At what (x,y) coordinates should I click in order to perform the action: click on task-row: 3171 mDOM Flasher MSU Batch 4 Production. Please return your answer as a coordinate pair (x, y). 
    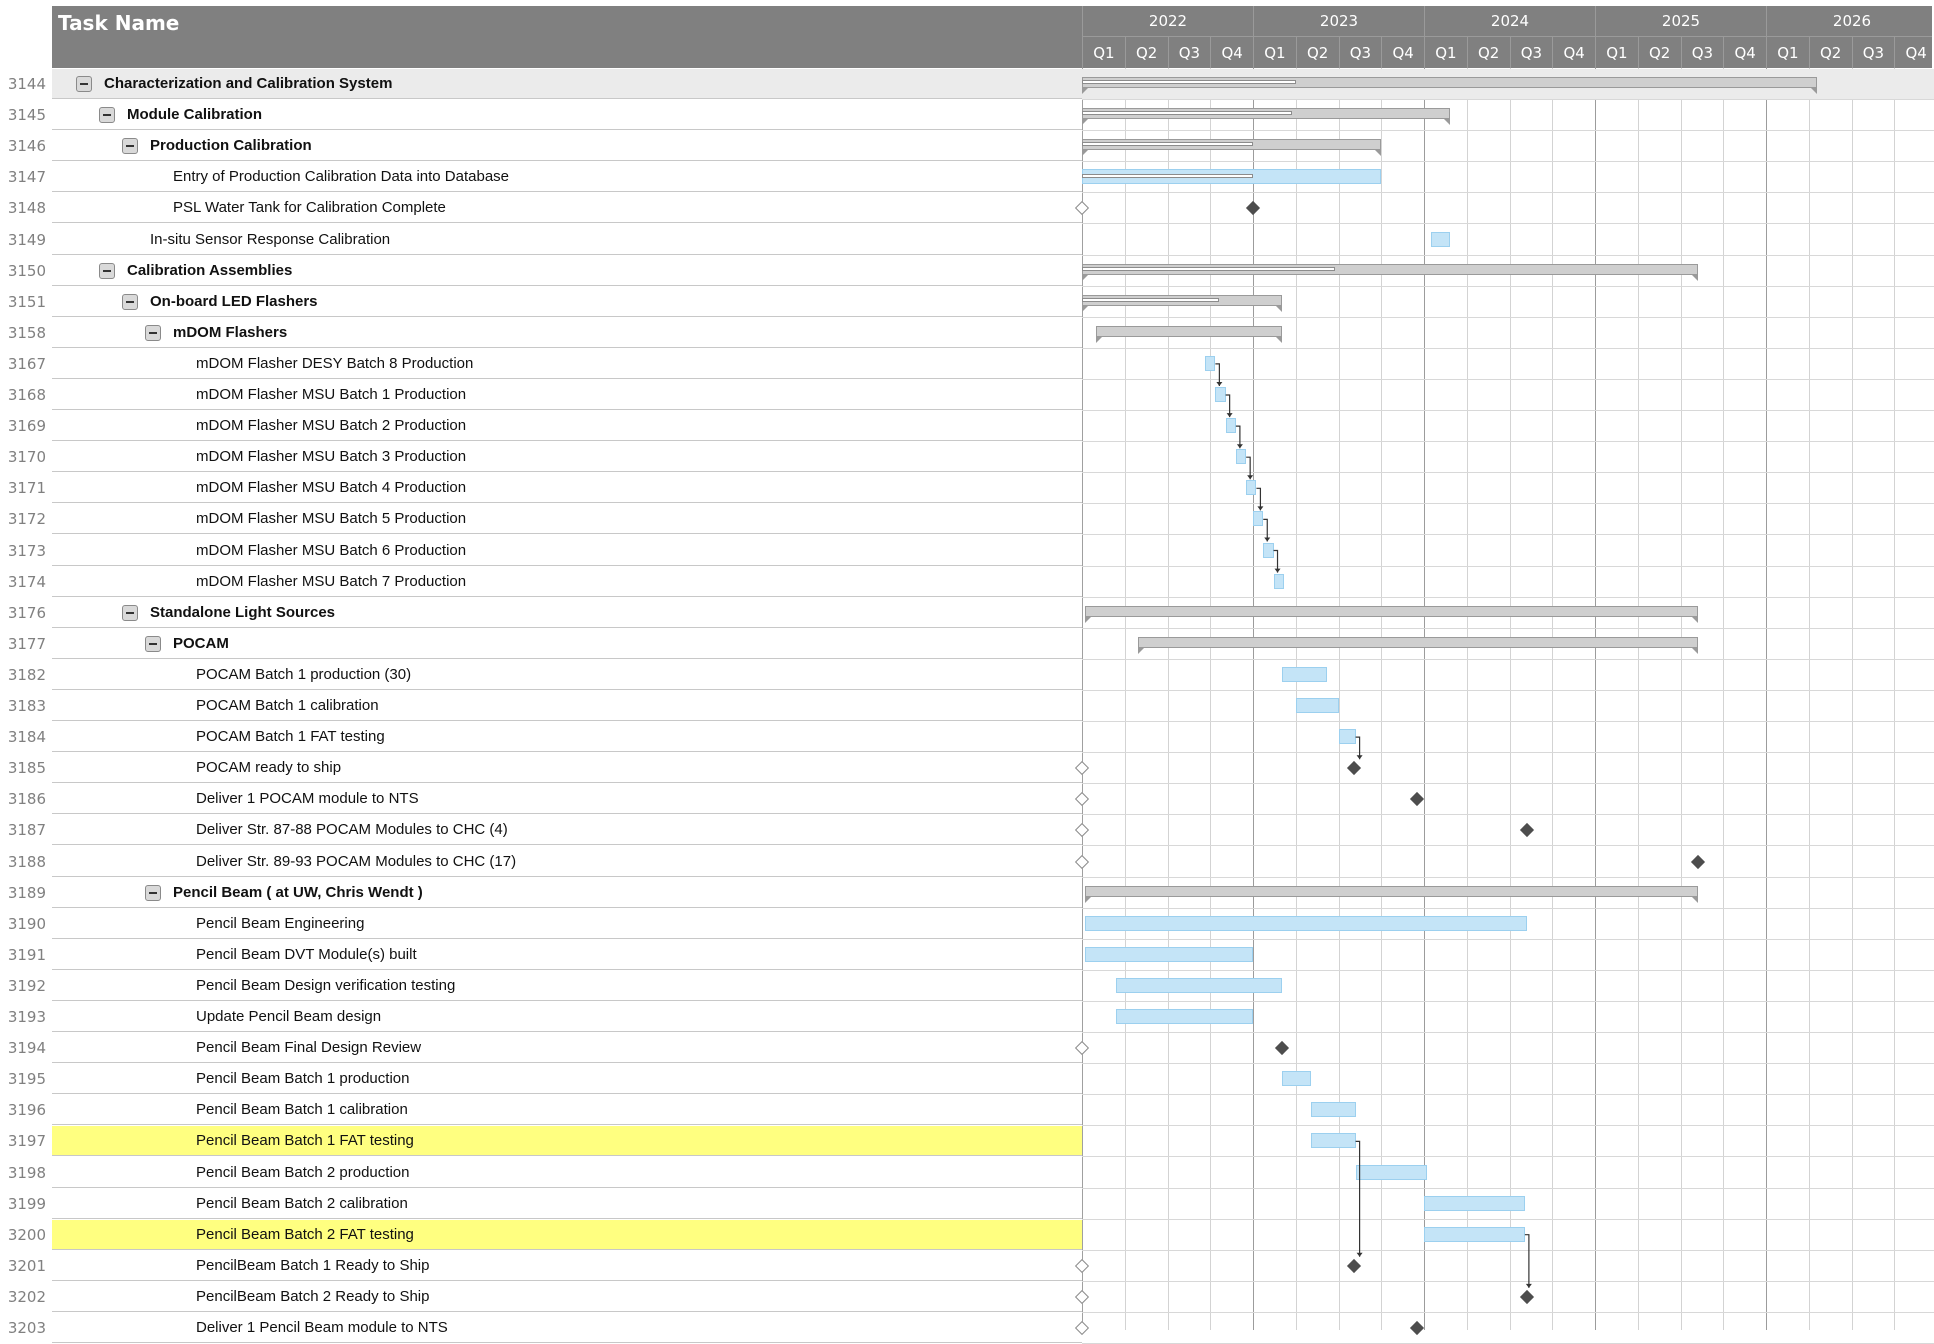
    Looking at the image, I should click on (967, 489).